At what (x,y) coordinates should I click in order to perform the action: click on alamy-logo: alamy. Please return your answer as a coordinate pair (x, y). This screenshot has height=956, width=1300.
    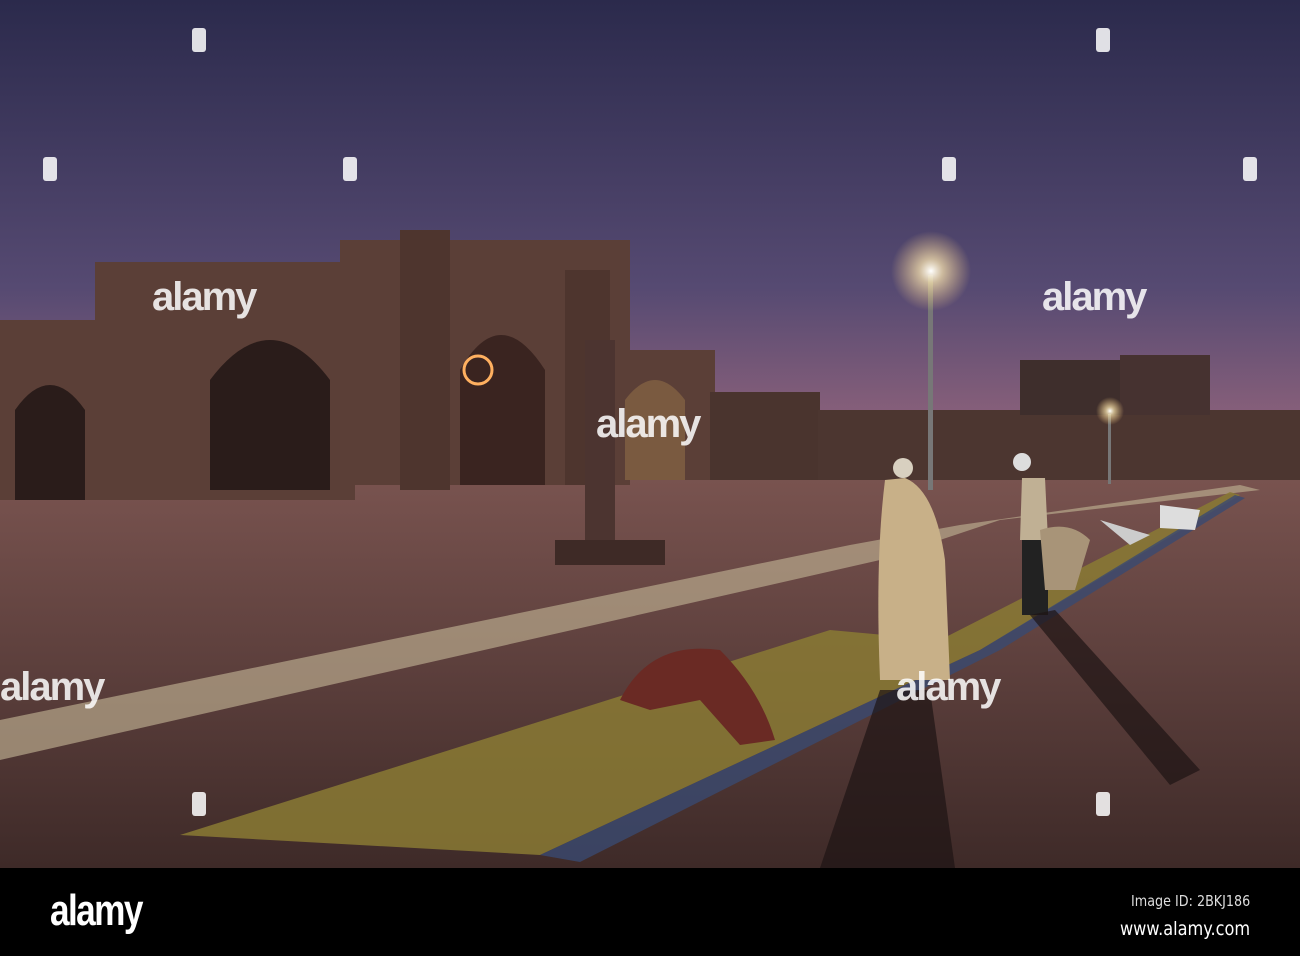
    Looking at the image, I should click on (96, 910).